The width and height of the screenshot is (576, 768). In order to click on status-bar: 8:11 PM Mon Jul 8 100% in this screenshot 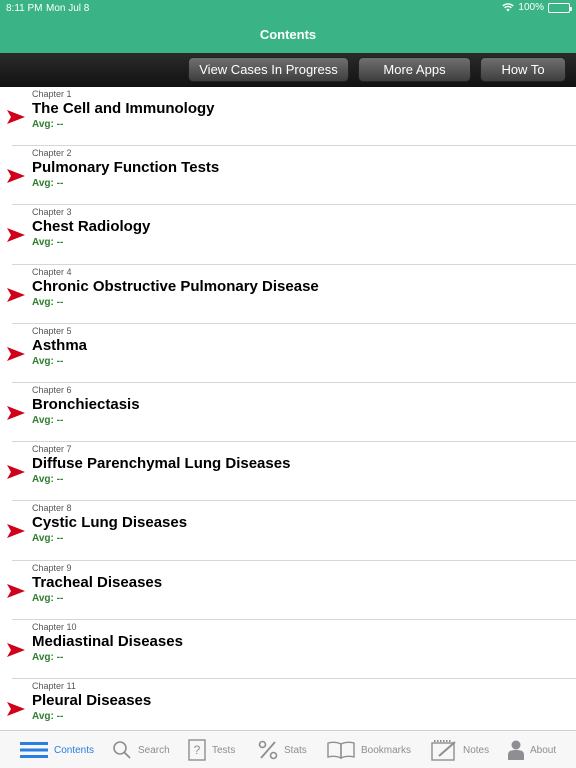, I will do `click(288, 8)`.